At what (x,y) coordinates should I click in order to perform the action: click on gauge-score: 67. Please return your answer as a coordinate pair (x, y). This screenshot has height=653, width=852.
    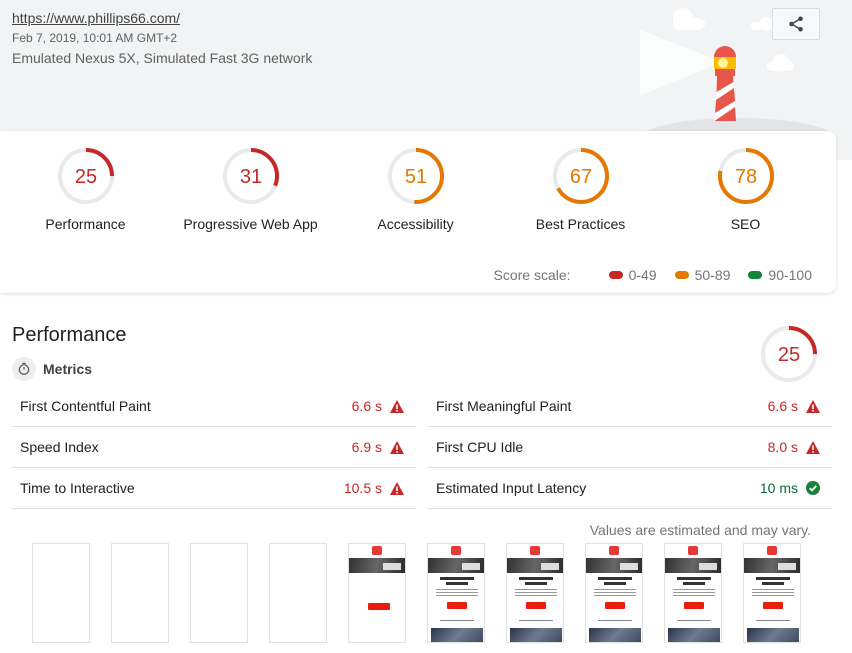
    Looking at the image, I should click on (580, 177).